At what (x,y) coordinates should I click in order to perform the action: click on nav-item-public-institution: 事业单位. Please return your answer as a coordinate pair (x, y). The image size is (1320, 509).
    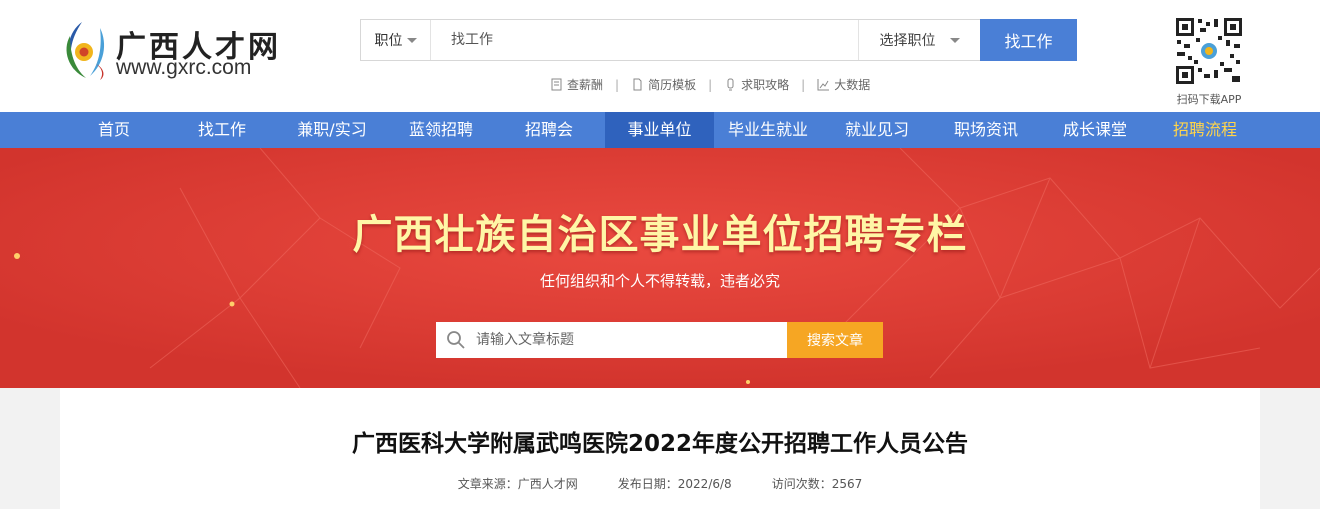
    Looking at the image, I should click on (659, 130).